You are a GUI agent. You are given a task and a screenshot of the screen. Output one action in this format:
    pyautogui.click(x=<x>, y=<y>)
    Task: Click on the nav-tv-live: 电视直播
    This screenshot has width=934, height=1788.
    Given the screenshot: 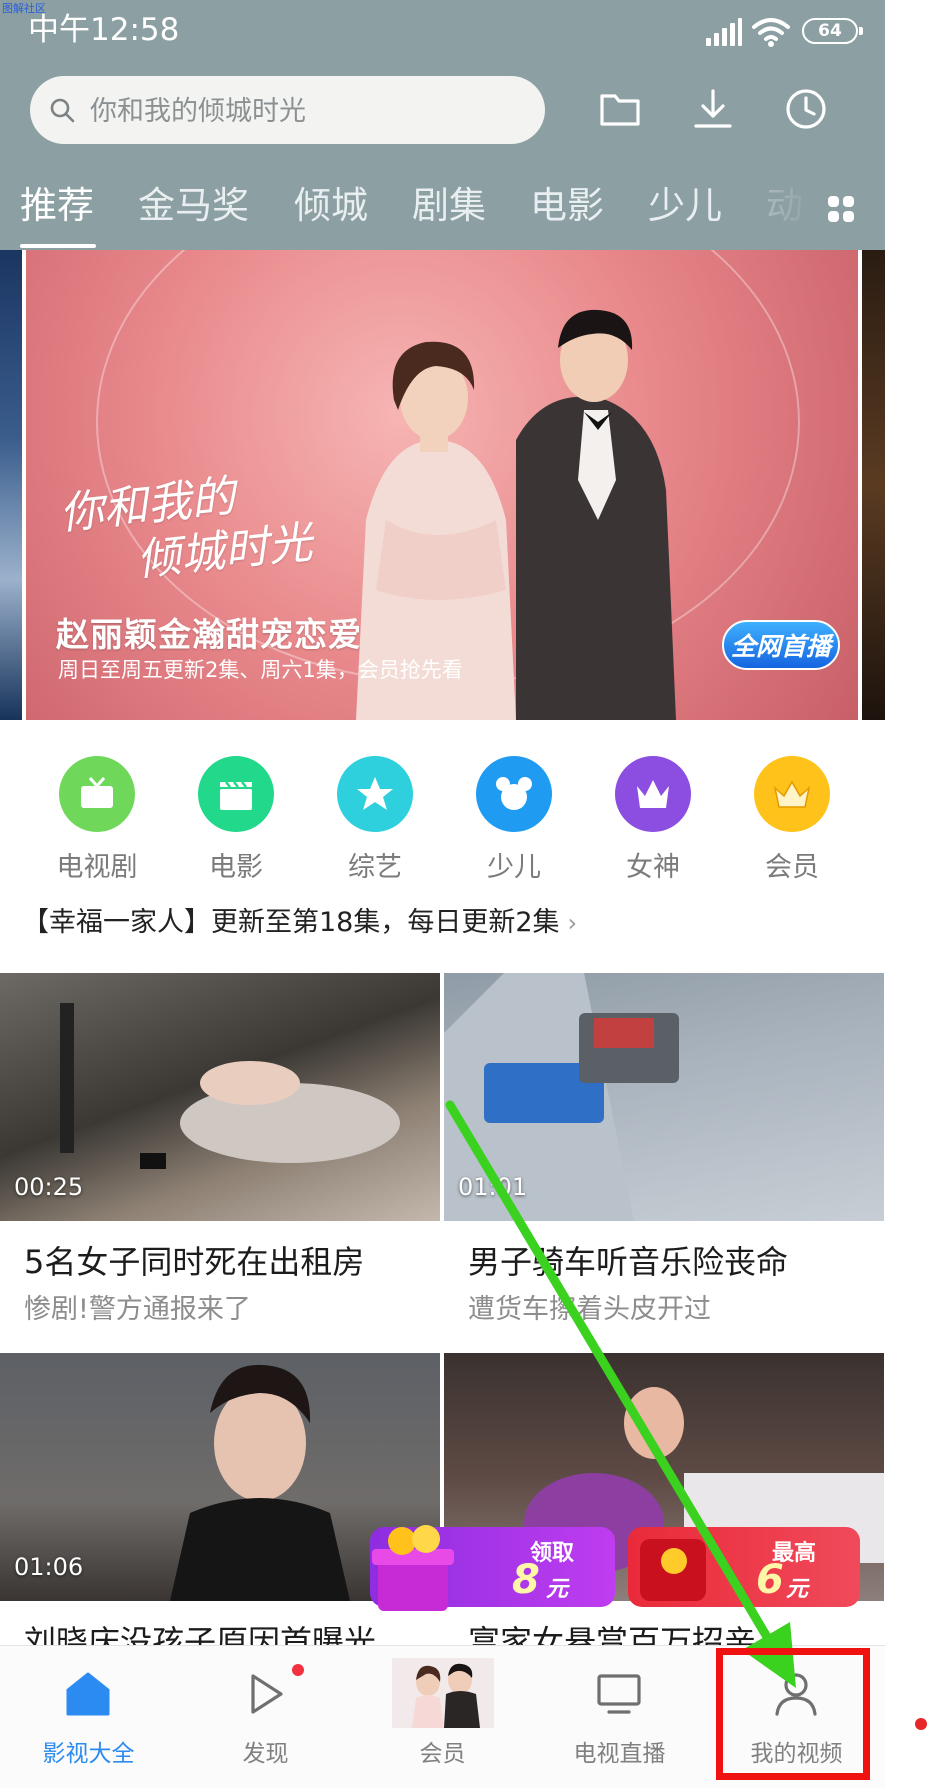 What is the action you would take?
    pyautogui.click(x=619, y=1717)
    